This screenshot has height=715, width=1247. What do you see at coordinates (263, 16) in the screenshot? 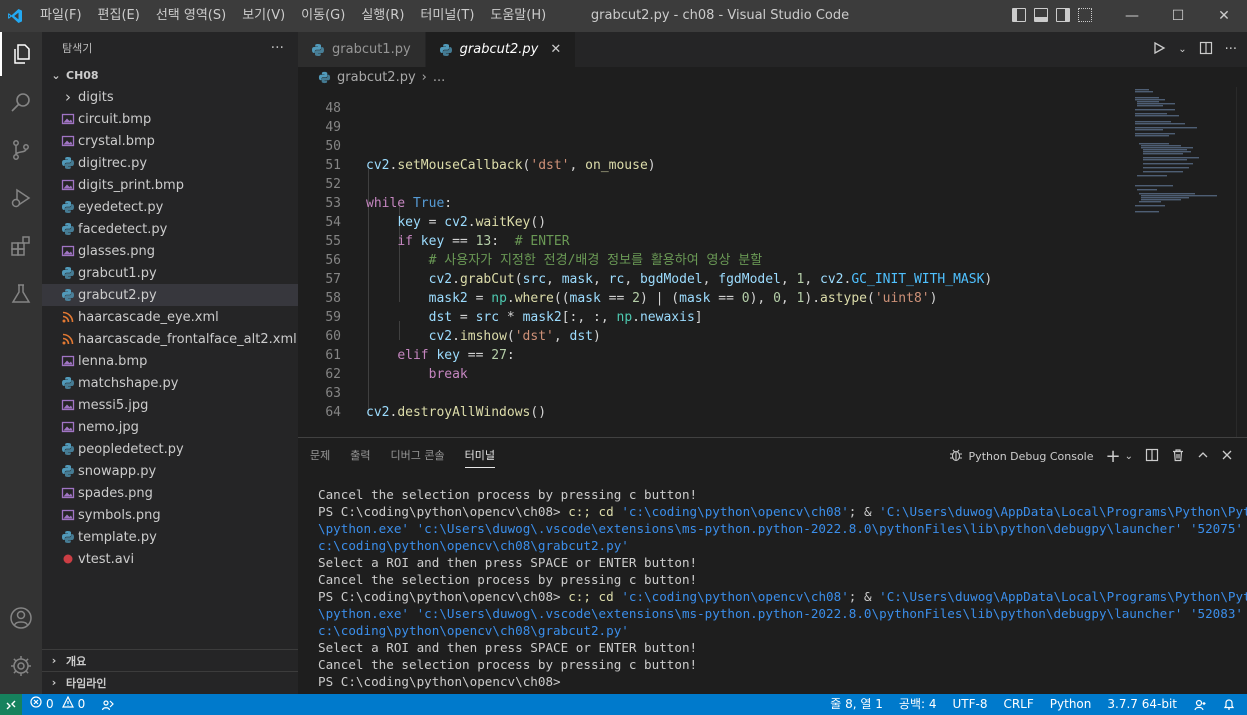
I see `menu-view: 보기(V)` at bounding box center [263, 16].